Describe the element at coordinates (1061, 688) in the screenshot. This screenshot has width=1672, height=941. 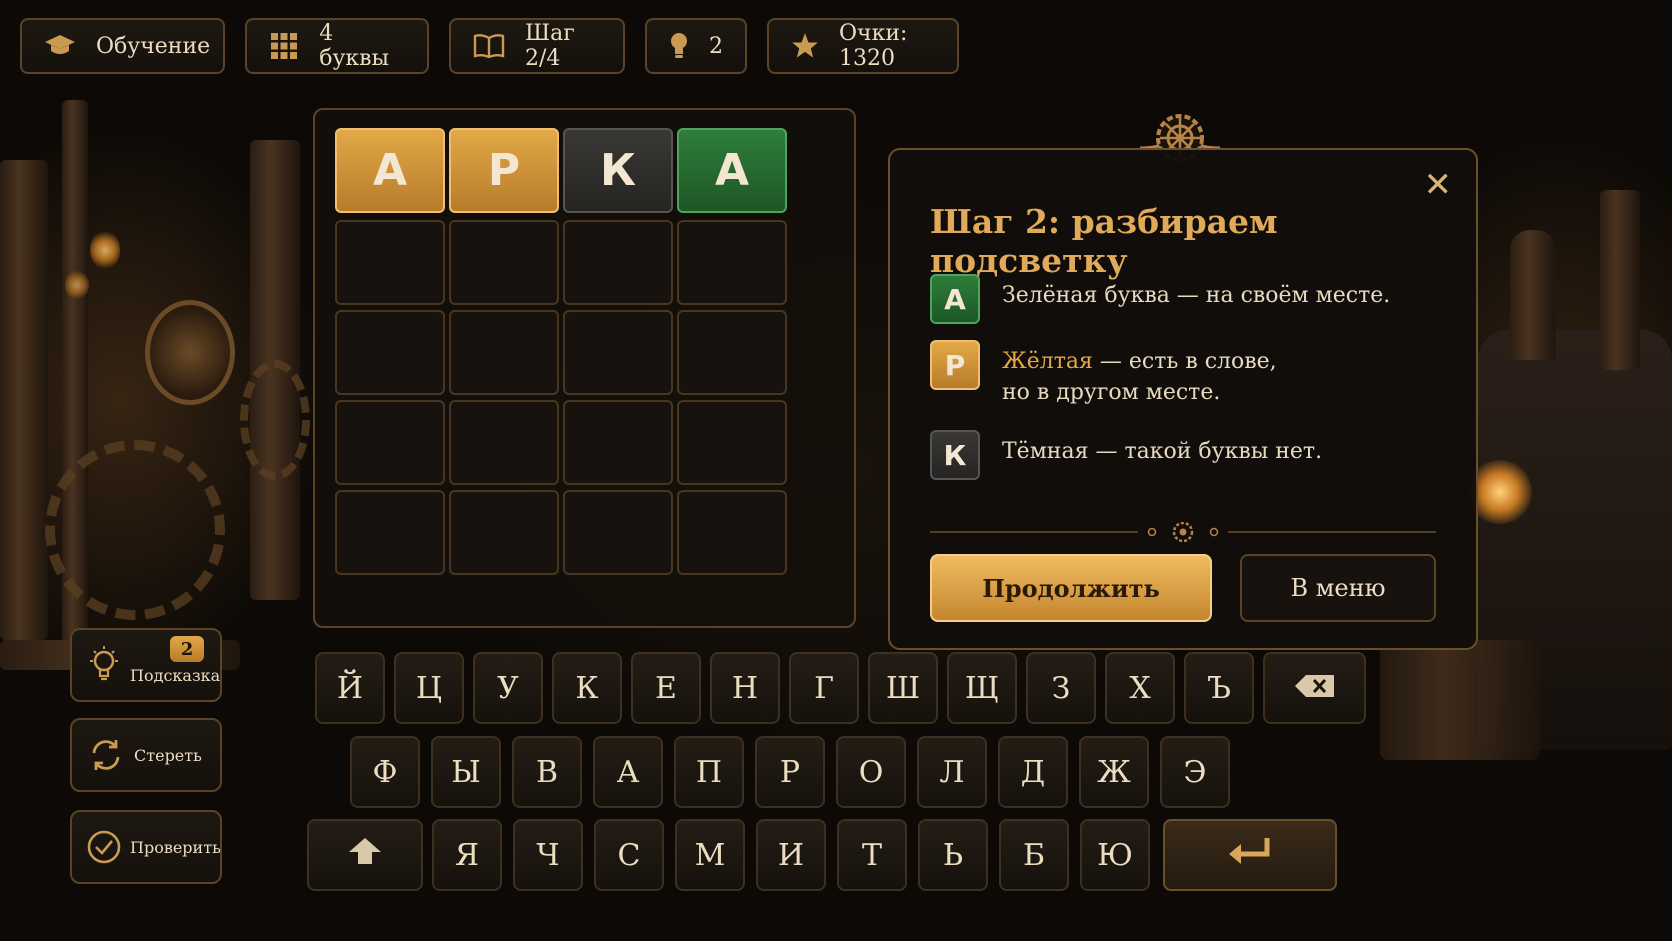
I see `key: З` at that location.